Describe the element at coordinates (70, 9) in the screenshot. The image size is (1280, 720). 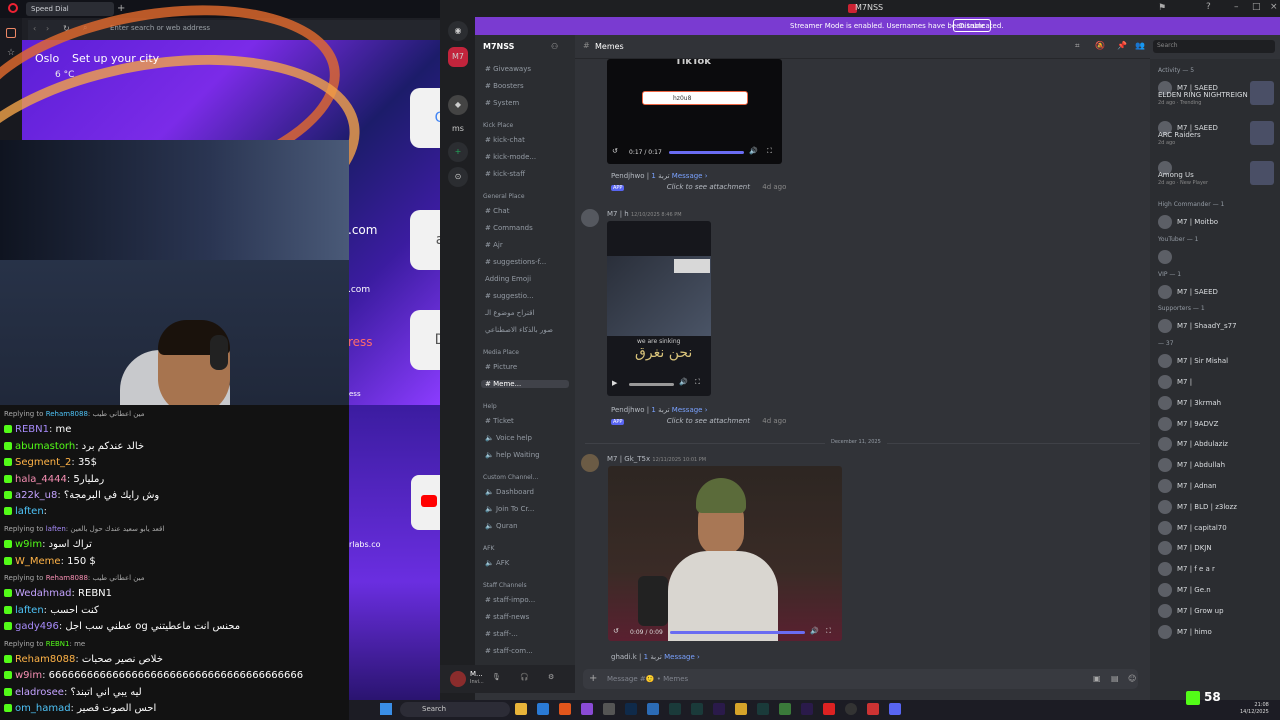
I see `browser-tab-speed-dial: Speed Dial` at that location.